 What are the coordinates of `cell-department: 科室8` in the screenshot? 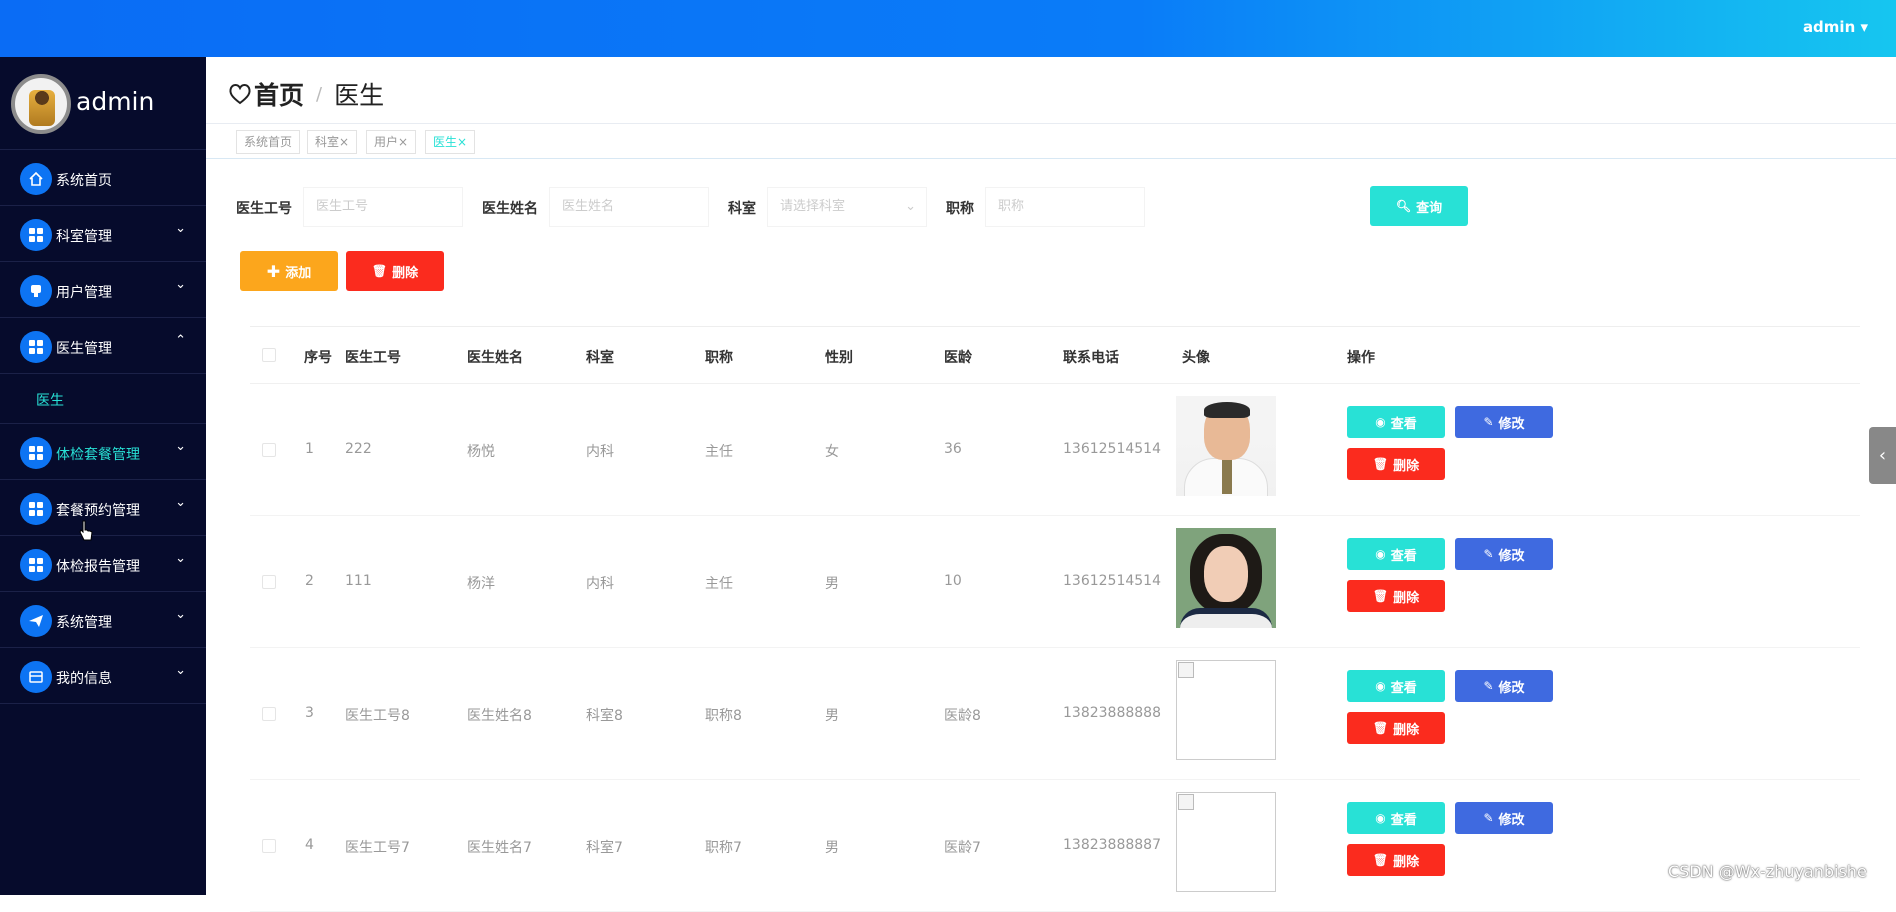 It's located at (604, 716).